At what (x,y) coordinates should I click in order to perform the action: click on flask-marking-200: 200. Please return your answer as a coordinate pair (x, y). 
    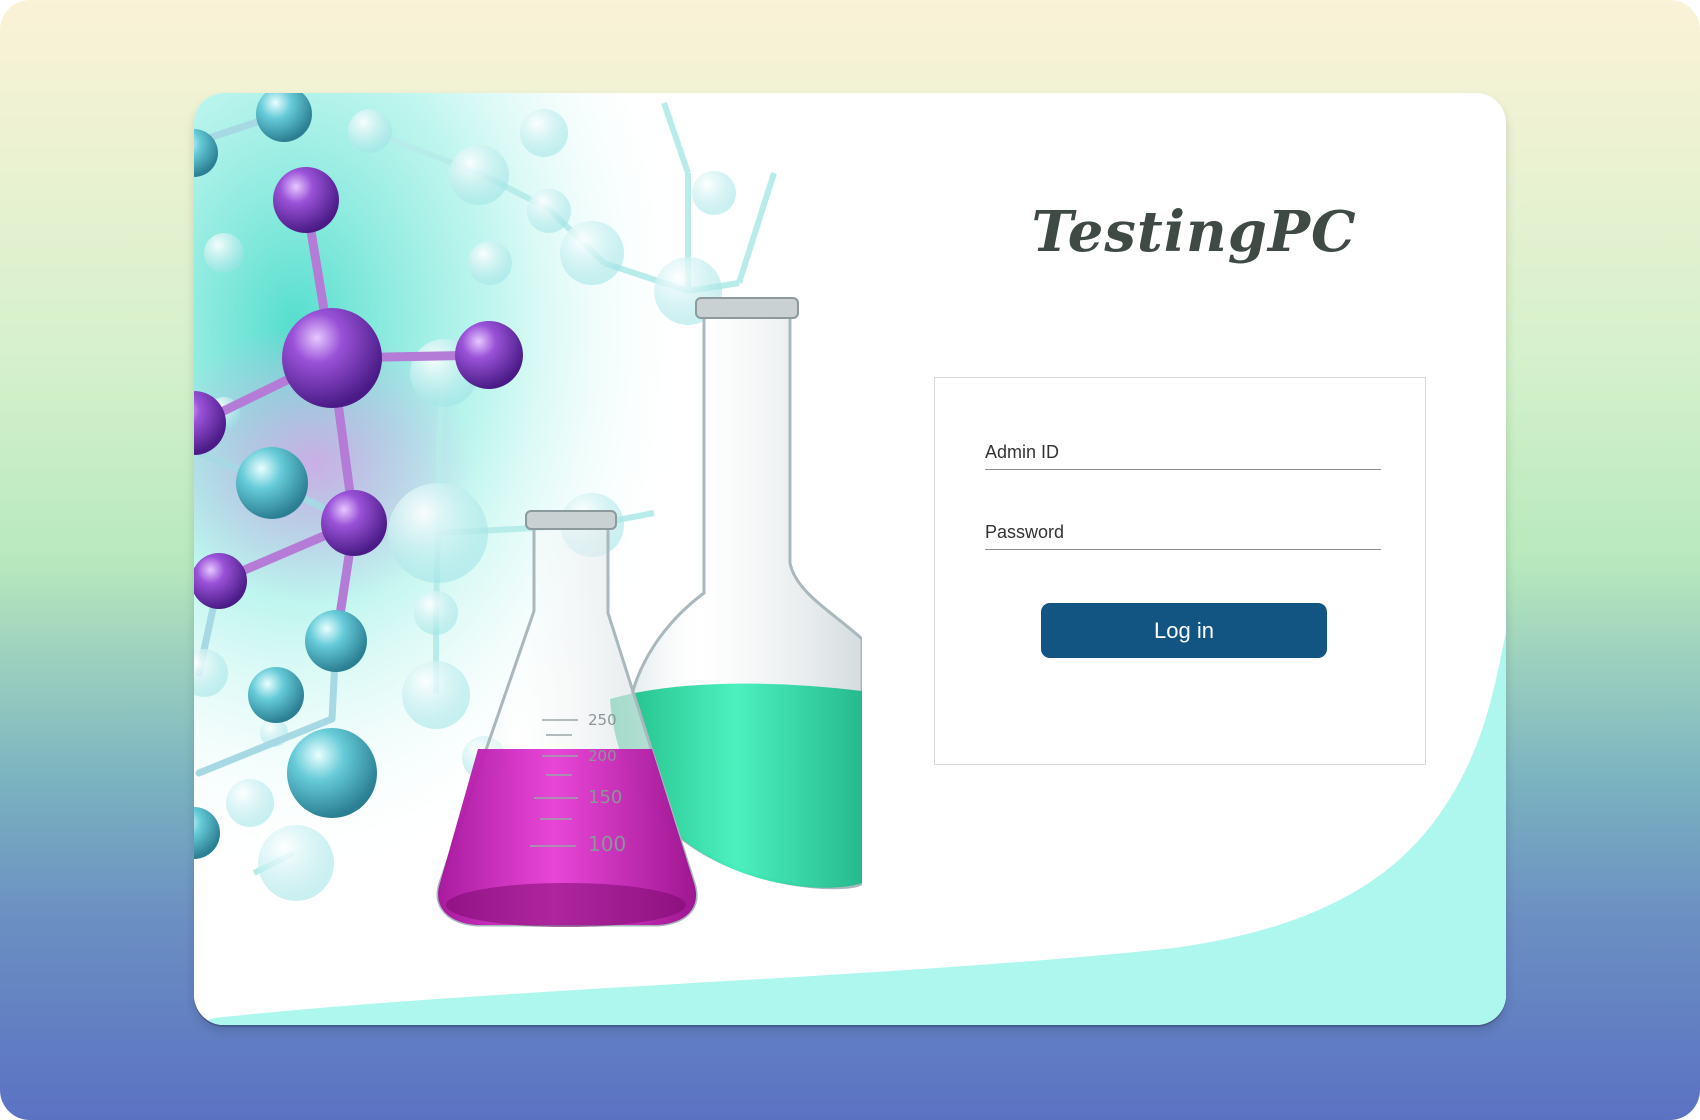
    Looking at the image, I should click on (602, 756).